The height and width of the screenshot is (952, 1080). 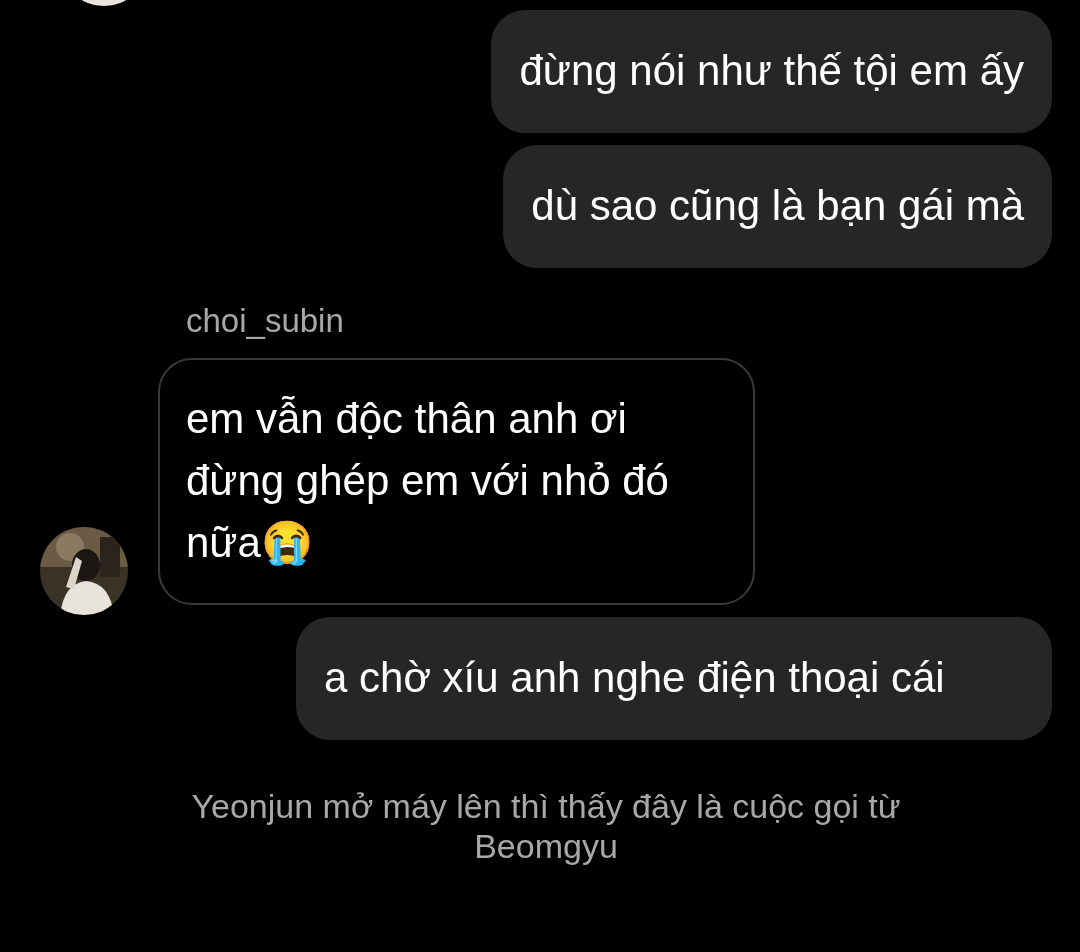 What do you see at coordinates (674, 678) in the screenshot?
I see `message-bubble: a chờ xíu anh nghe điện thoại cái` at bounding box center [674, 678].